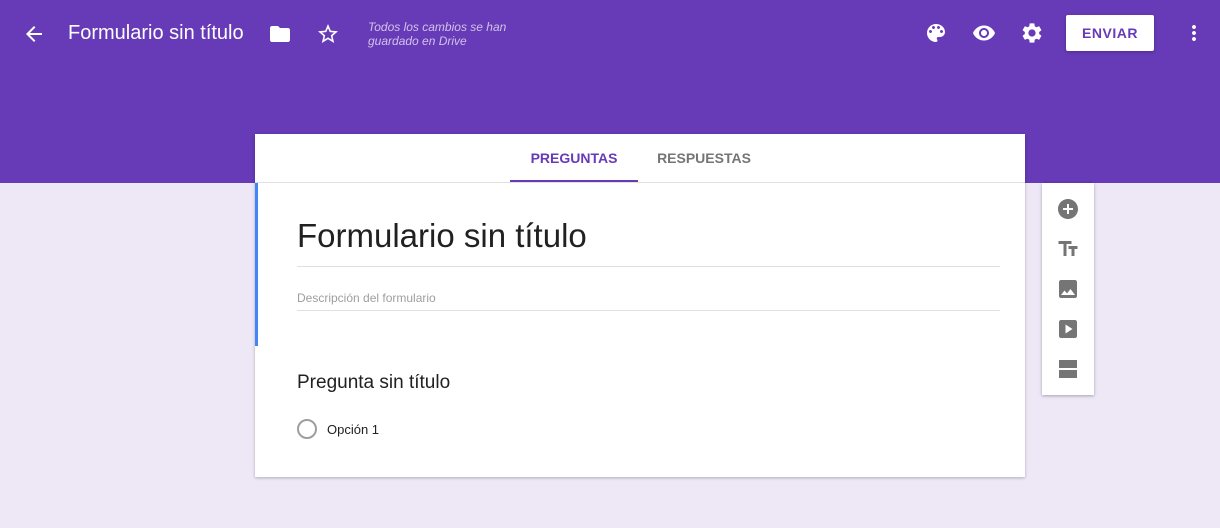 The width and height of the screenshot is (1220, 528). I want to click on send-button: ENVIAR, so click(1110, 33).